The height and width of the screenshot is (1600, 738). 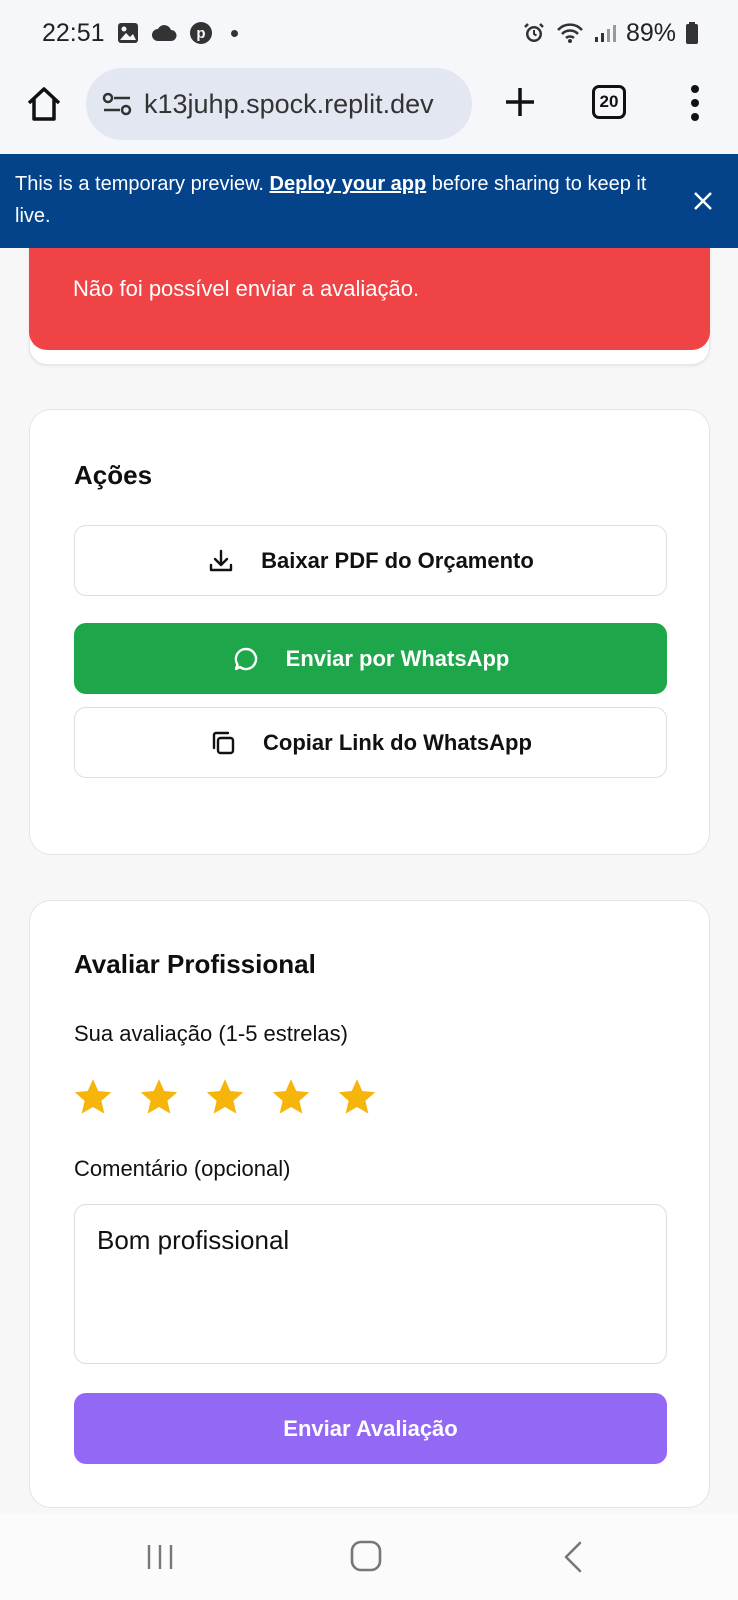 What do you see at coordinates (128, 33) in the screenshot?
I see `gallery-icon` at bounding box center [128, 33].